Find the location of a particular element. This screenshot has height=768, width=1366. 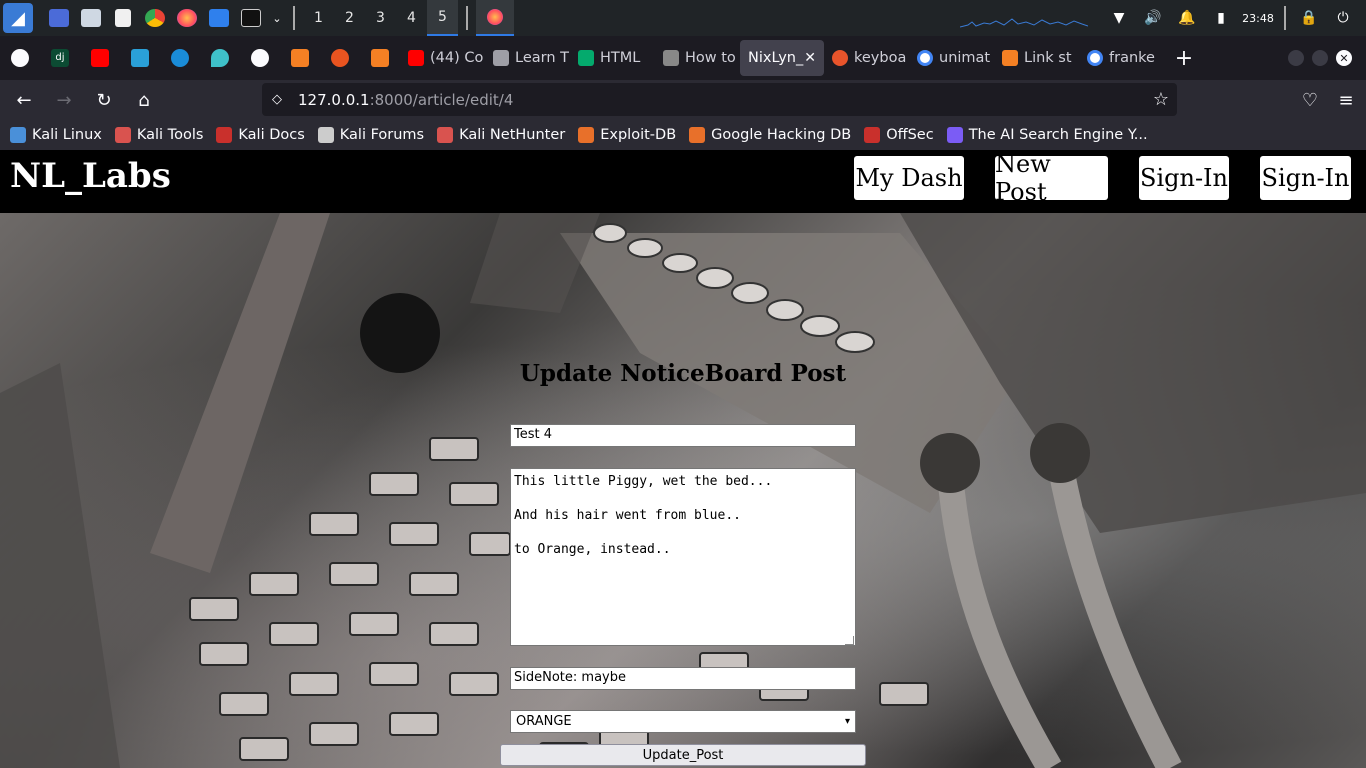

os-taskbar: ◢ ⌄ 1 2 3 4 5 ▼ 🔊 🔔 ▮ 23:48 🔒 ⏻ is located at coordinates (683, 18).